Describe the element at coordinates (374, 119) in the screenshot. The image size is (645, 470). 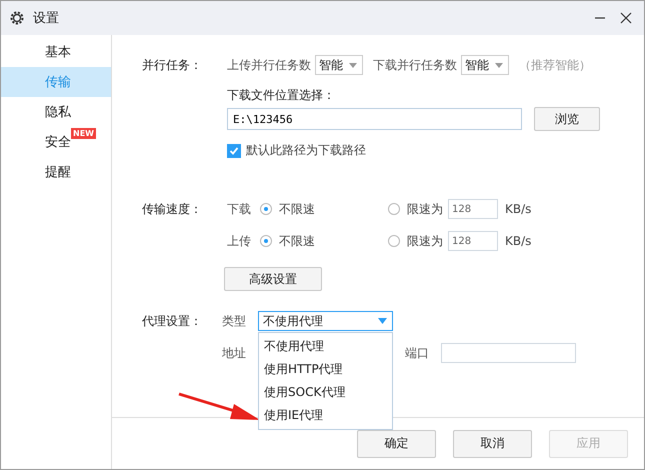
I see `path-field: E:\123456` at that location.